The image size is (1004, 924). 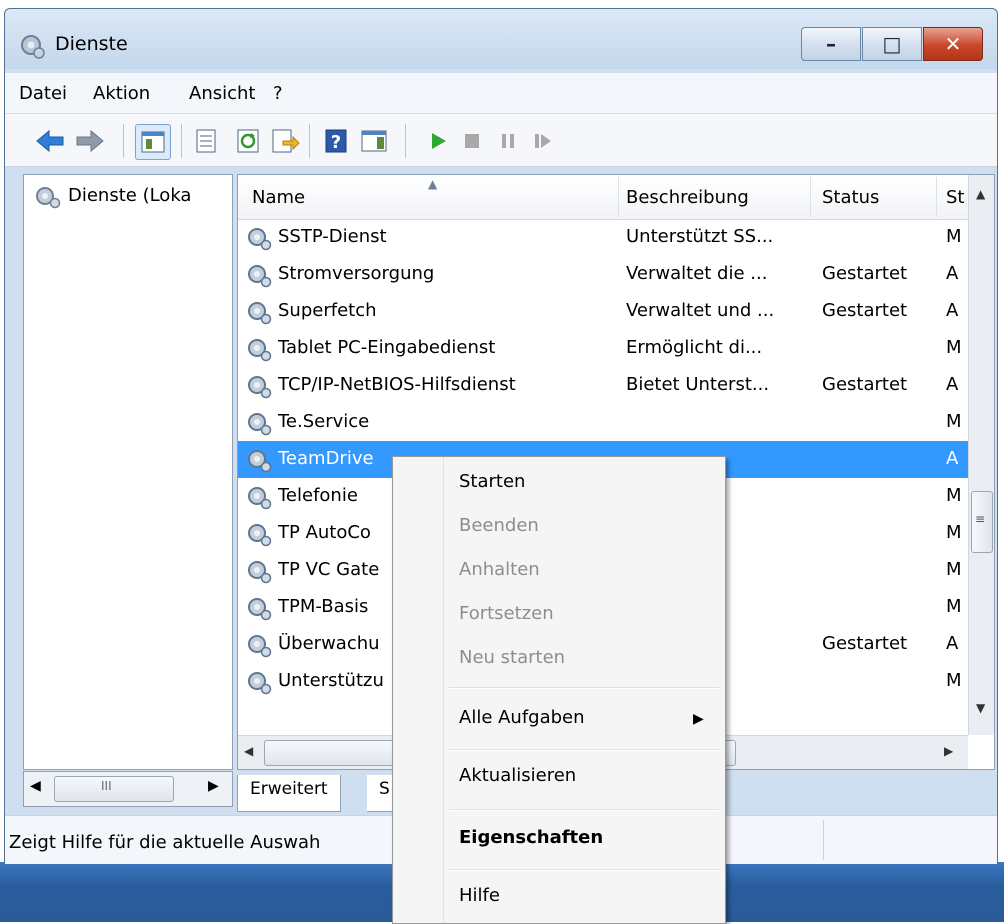 I want to click on column-header-name: Name, so click(x=278, y=197).